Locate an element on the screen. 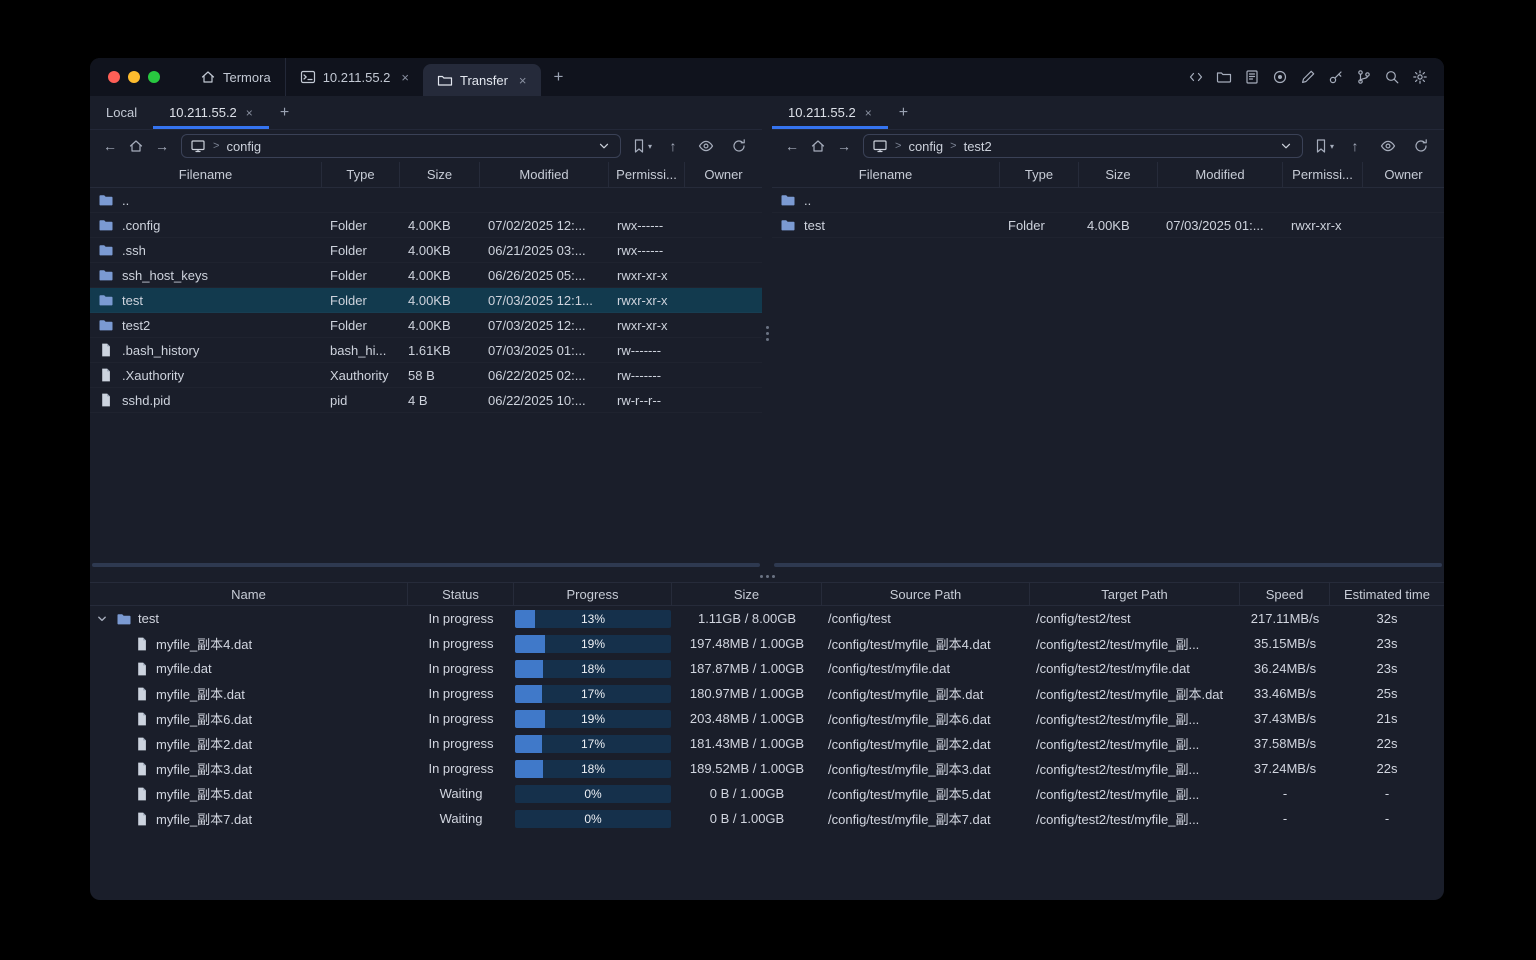 Image resolution: width=1536 pixels, height=960 pixels. expand-chevron-icon is located at coordinates (102, 619).